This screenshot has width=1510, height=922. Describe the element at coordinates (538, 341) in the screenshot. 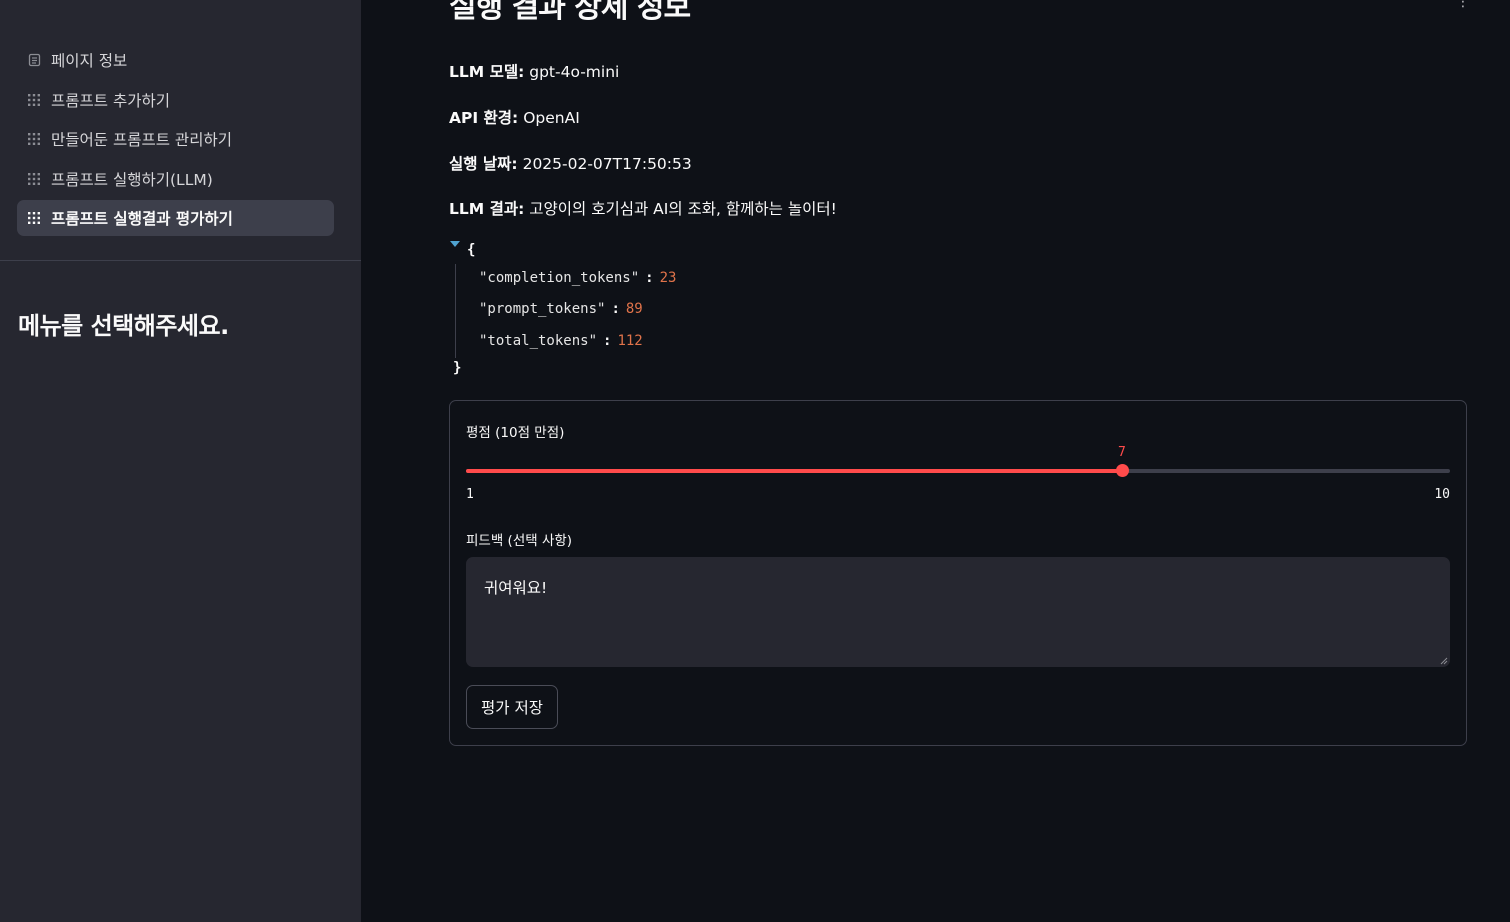

I see `json-key: "total_tokens"` at that location.